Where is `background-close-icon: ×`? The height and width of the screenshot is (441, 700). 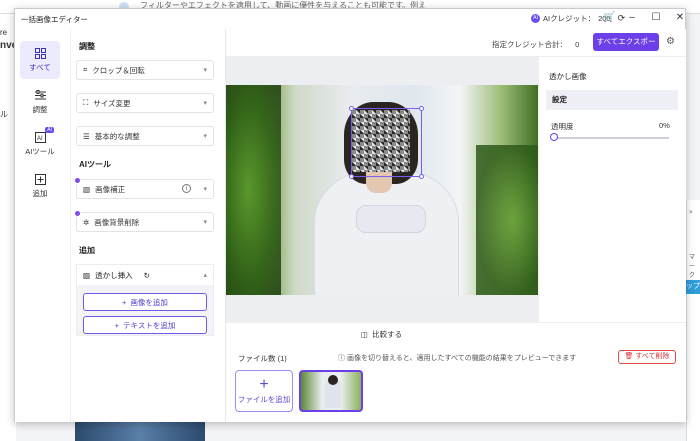
background-close-icon: × is located at coordinates (691, 213).